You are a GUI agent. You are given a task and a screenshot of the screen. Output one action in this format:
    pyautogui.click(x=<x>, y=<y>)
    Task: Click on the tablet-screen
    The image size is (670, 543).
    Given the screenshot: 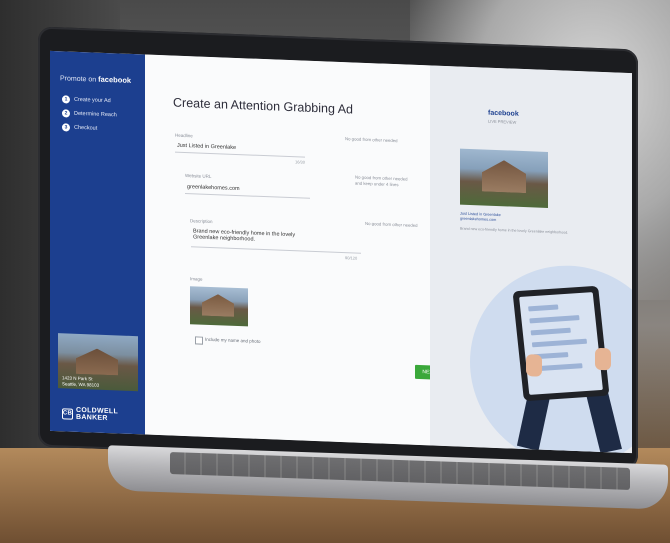 What is the action you would take?
    pyautogui.click(x=561, y=343)
    